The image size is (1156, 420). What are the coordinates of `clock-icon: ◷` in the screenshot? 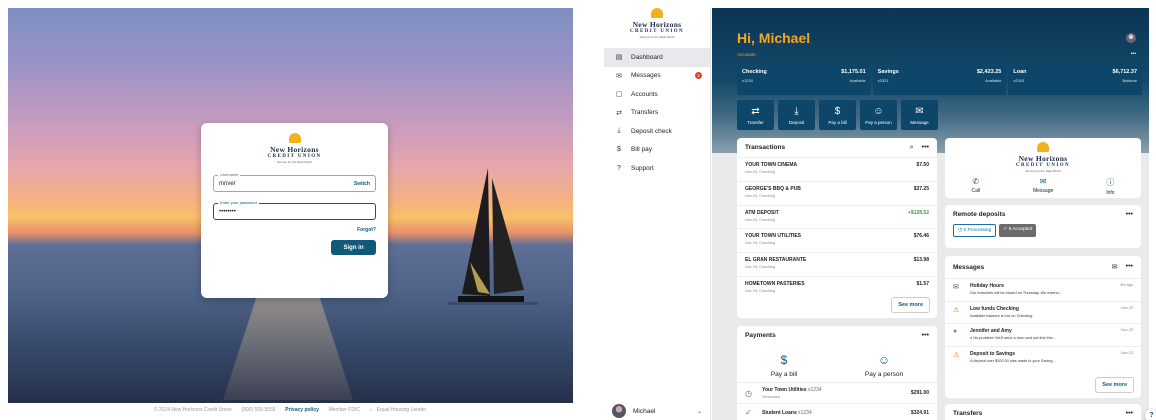 It's located at (748, 393).